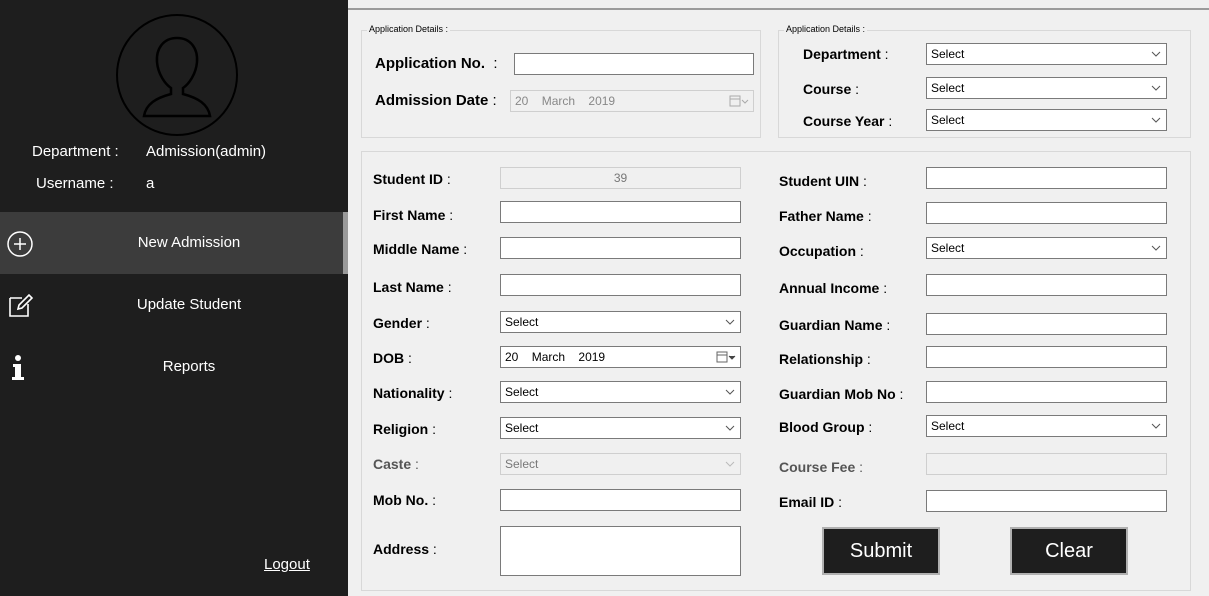  What do you see at coordinates (823, 181) in the screenshot?
I see `student-uin-label: Student UIN :` at bounding box center [823, 181].